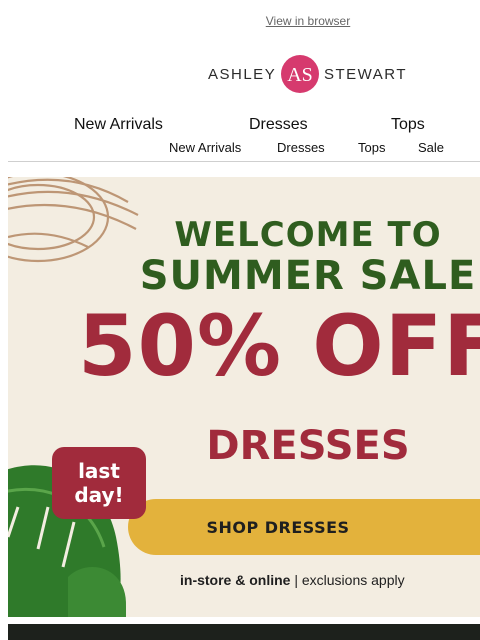 The height and width of the screenshot is (640, 480). I want to click on headline-welcome: WELCOME TO, so click(308, 235).